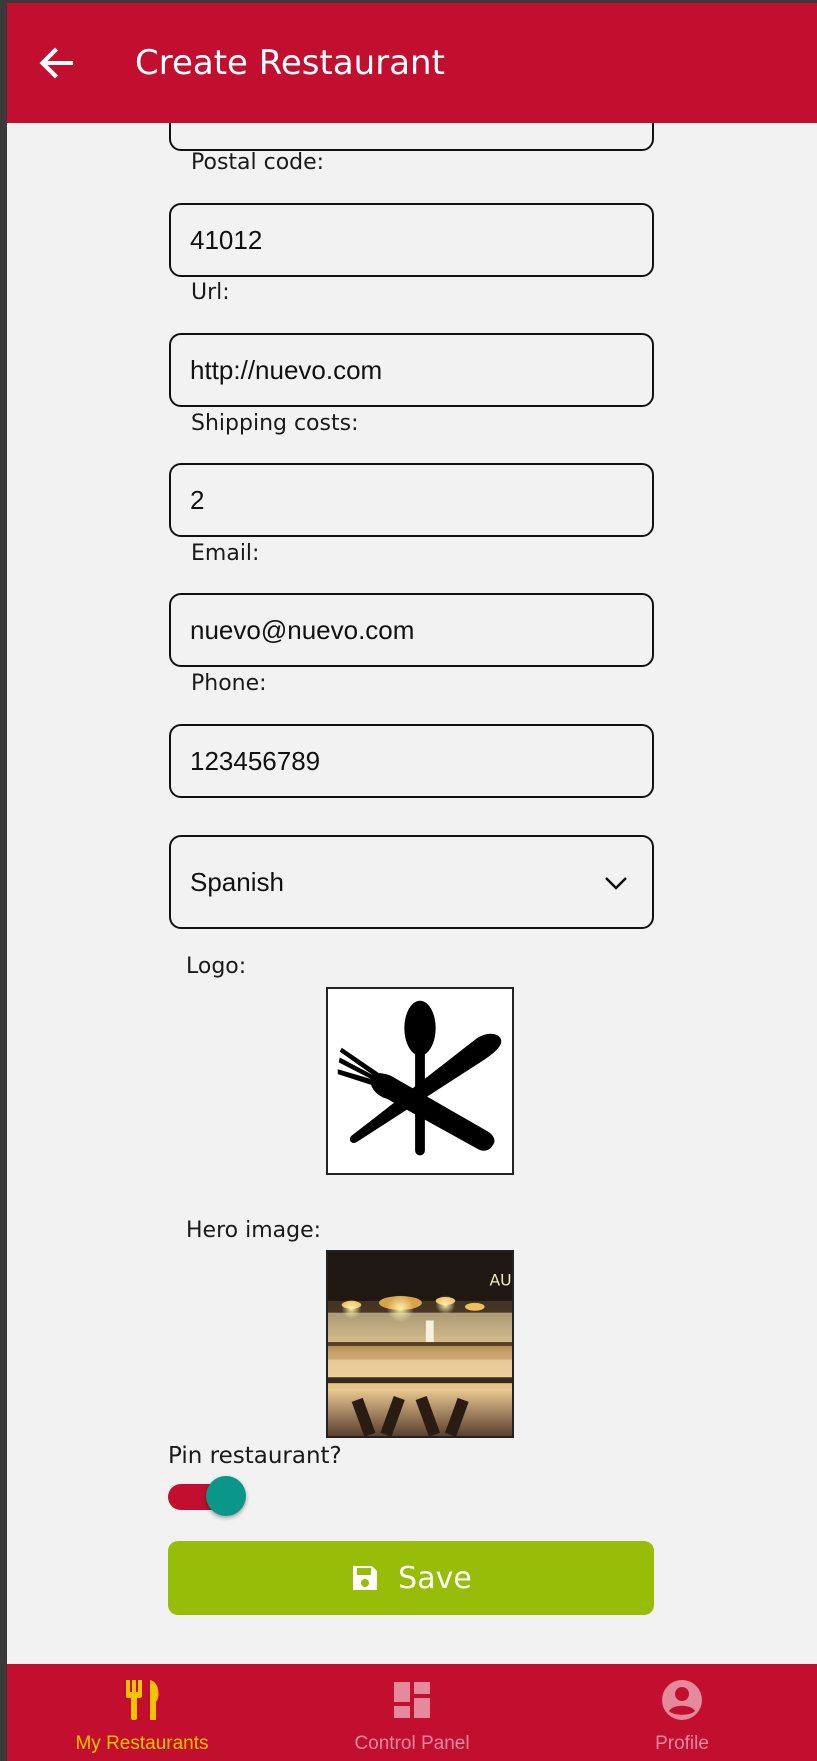  What do you see at coordinates (500, 1279) in the screenshot?
I see `hero-sign-text: AU` at bounding box center [500, 1279].